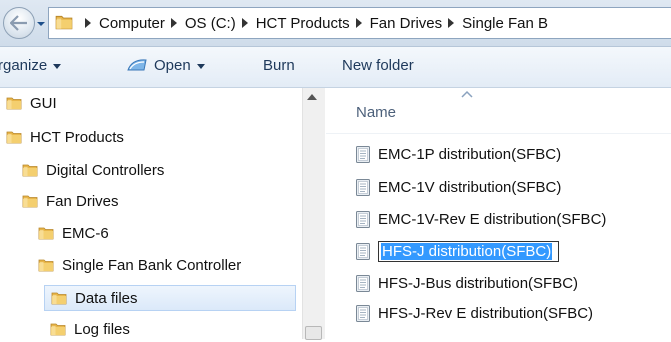 The width and height of the screenshot is (671, 342). What do you see at coordinates (470, 154) in the screenshot?
I see `file-name: EMC-1P distribution(SFBC)` at bounding box center [470, 154].